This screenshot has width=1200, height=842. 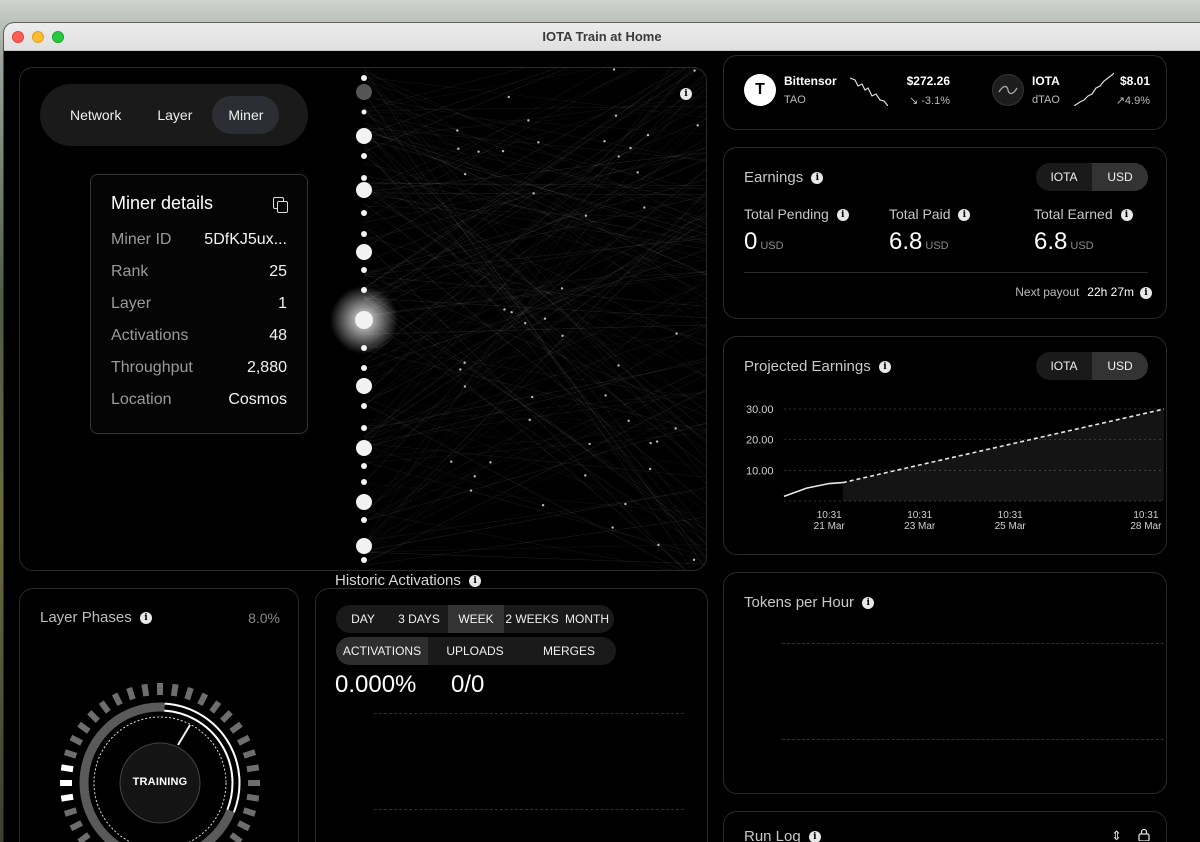 What do you see at coordinates (174, 115) in the screenshot?
I see `tab-layer: Layer` at bounding box center [174, 115].